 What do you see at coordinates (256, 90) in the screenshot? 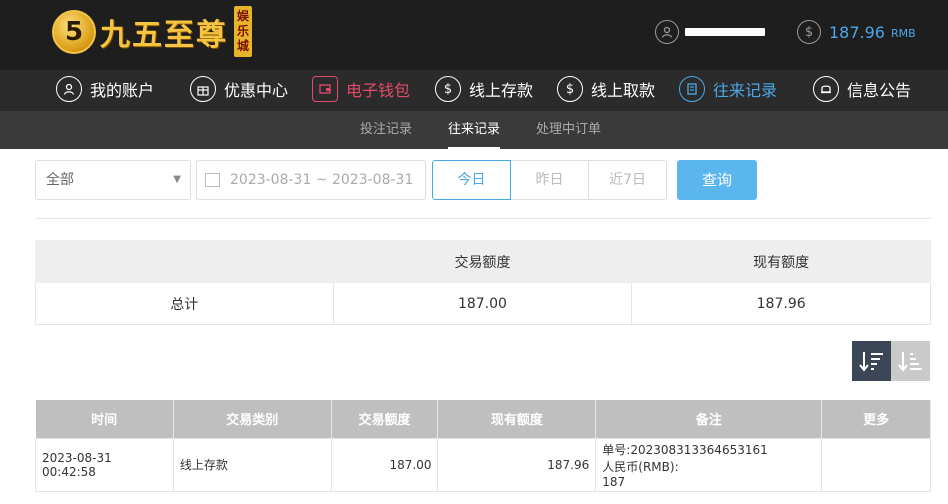
I see `nav-label: 优惠中心` at bounding box center [256, 90].